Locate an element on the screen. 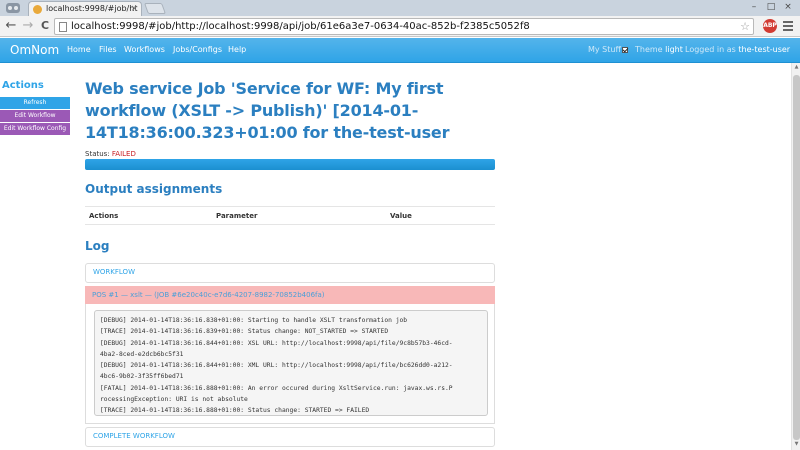 The height and width of the screenshot is (450, 800). logged-in-info: Logged in as the-test-user is located at coordinates (737, 50).